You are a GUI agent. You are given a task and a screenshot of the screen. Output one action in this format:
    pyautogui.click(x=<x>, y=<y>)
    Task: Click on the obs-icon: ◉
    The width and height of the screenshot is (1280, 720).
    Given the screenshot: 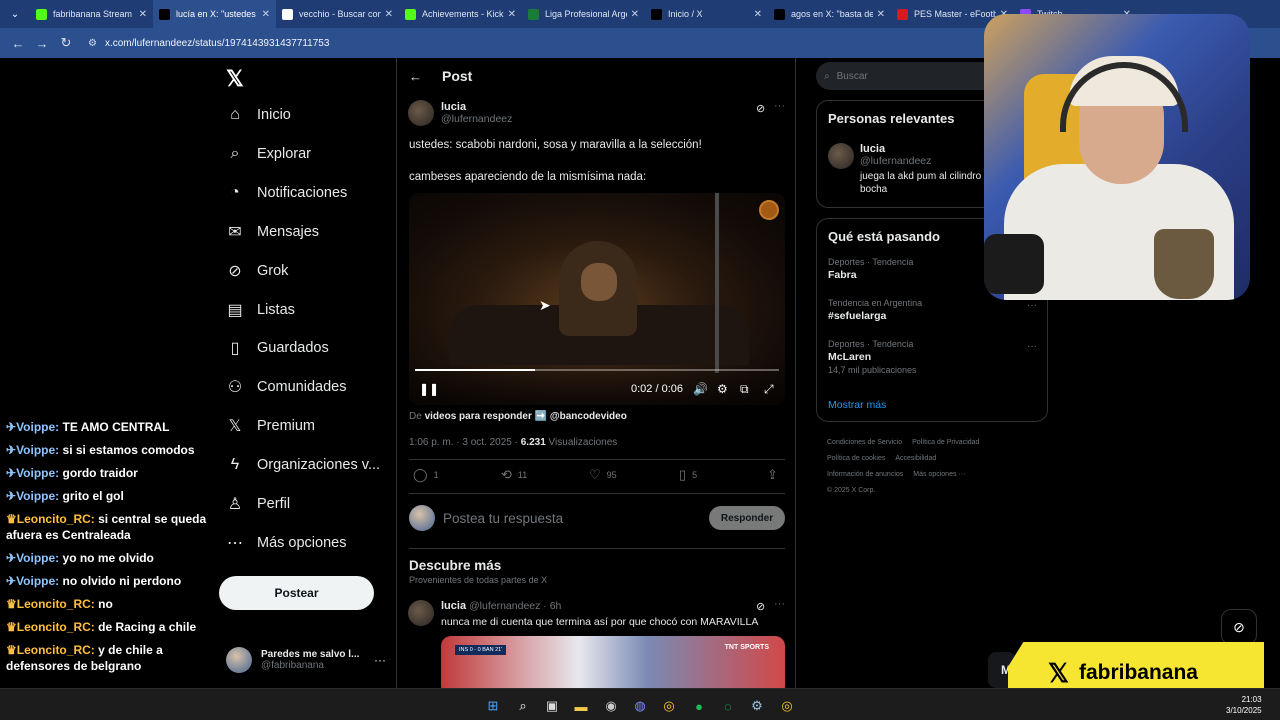 What is the action you would take?
    pyautogui.click(x=611, y=706)
    